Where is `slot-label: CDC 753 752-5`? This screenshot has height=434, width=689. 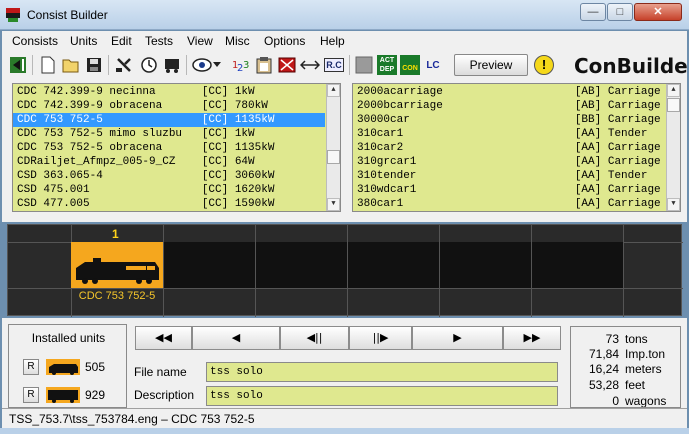 slot-label: CDC 753 752-5 is located at coordinates (117, 296).